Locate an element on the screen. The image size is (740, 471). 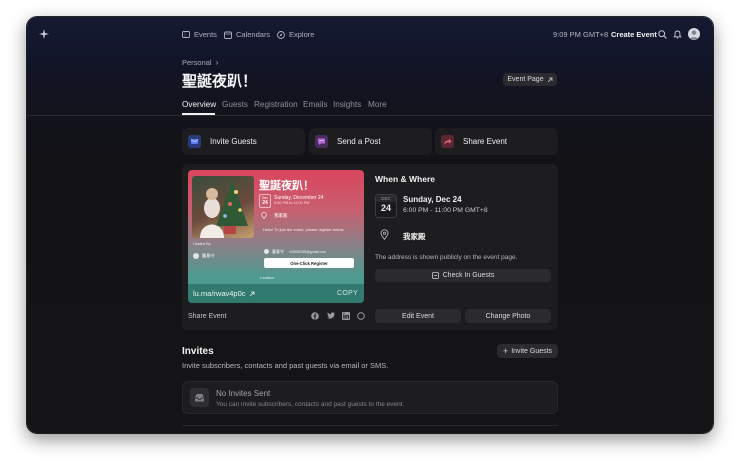
tabs-divider is located at coordinates (370, 115).